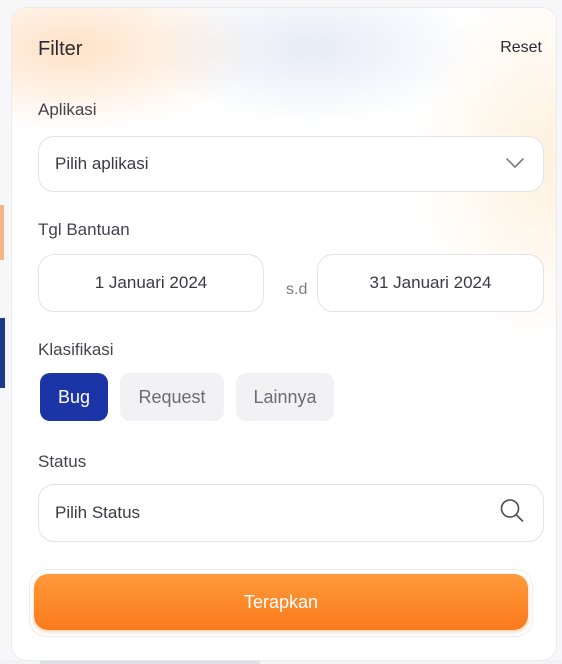 This screenshot has height=664, width=562. Describe the element at coordinates (172, 397) in the screenshot. I see `chip-request: Request` at that location.